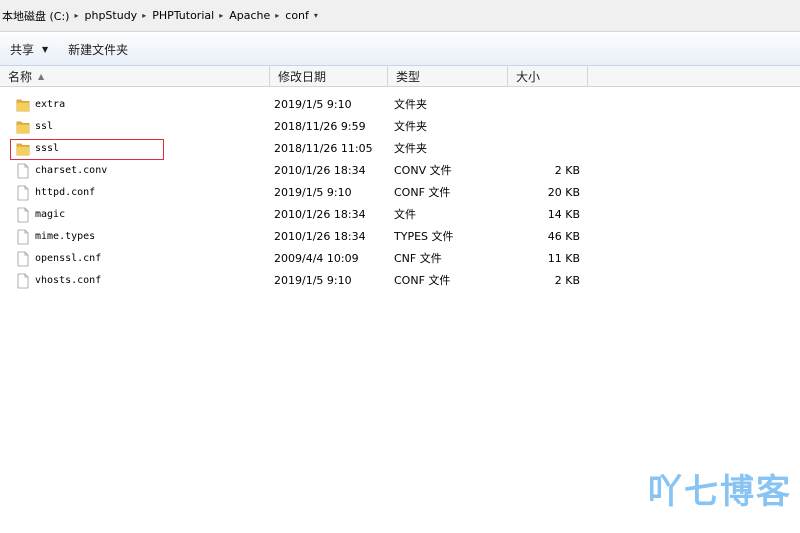 The image size is (800, 533). I want to click on file-name: ssl, so click(44, 126).